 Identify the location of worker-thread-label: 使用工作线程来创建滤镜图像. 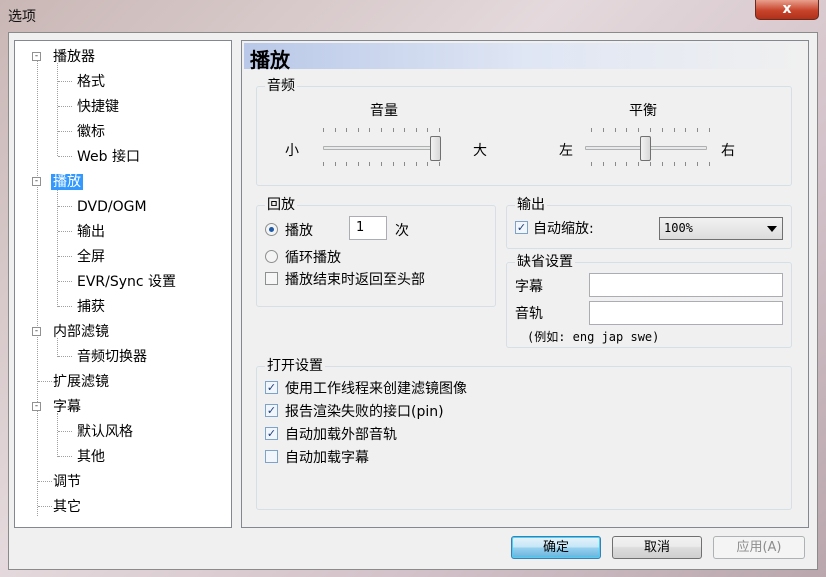
(376, 389).